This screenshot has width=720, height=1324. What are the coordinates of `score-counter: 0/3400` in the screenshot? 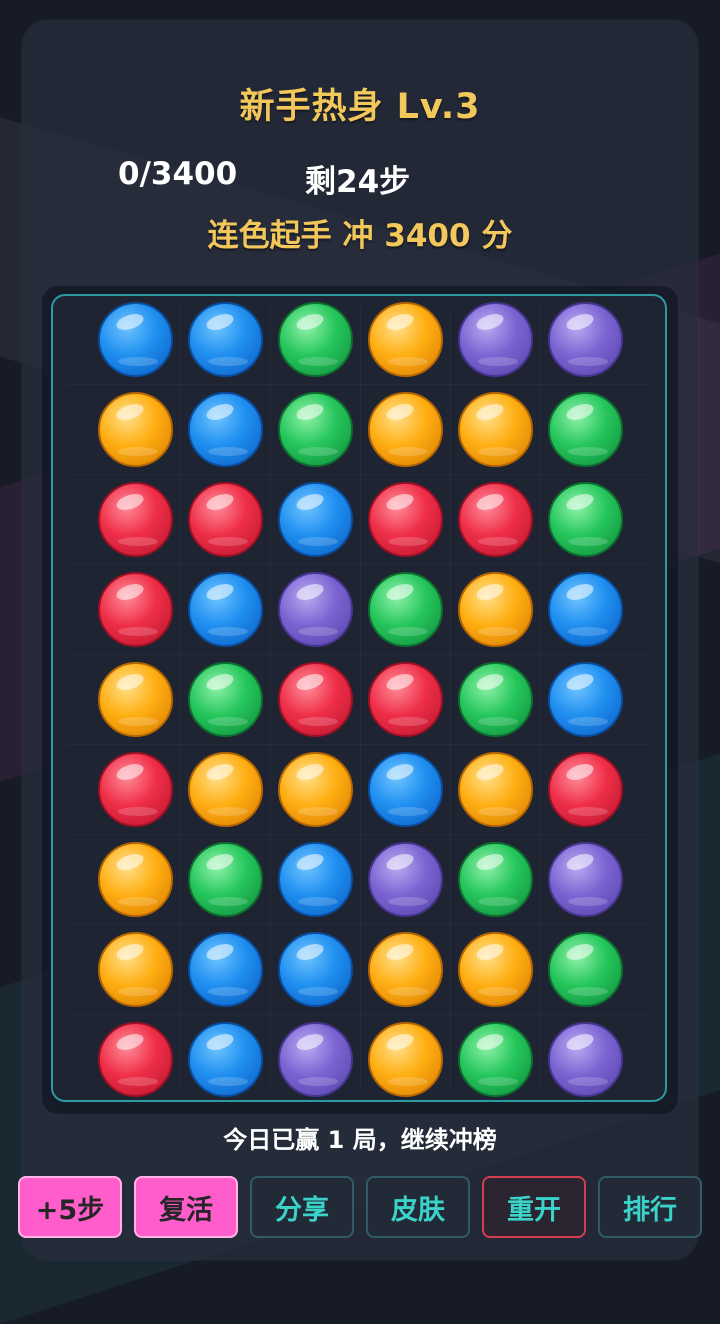 It's located at (178, 174).